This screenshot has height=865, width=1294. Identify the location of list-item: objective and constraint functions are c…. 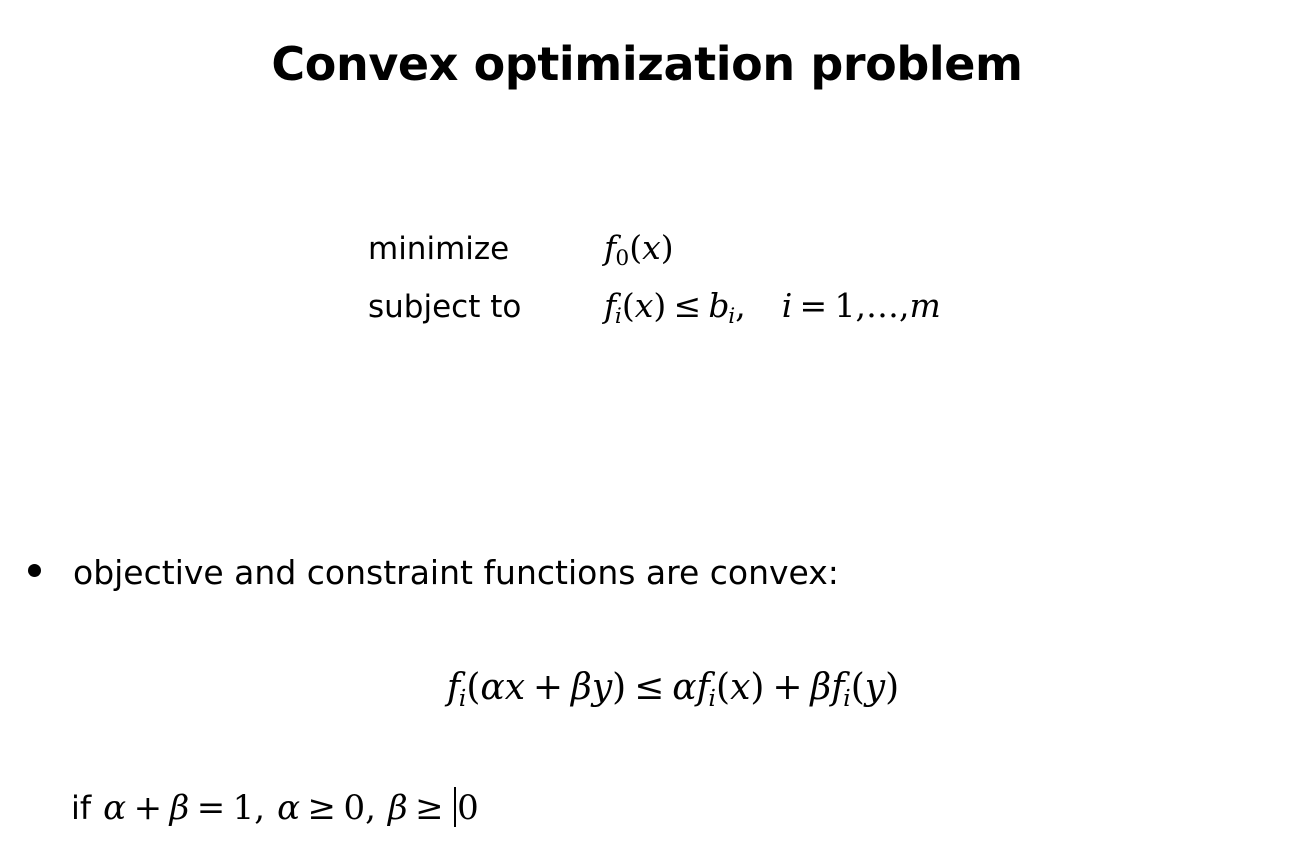
(433, 573).